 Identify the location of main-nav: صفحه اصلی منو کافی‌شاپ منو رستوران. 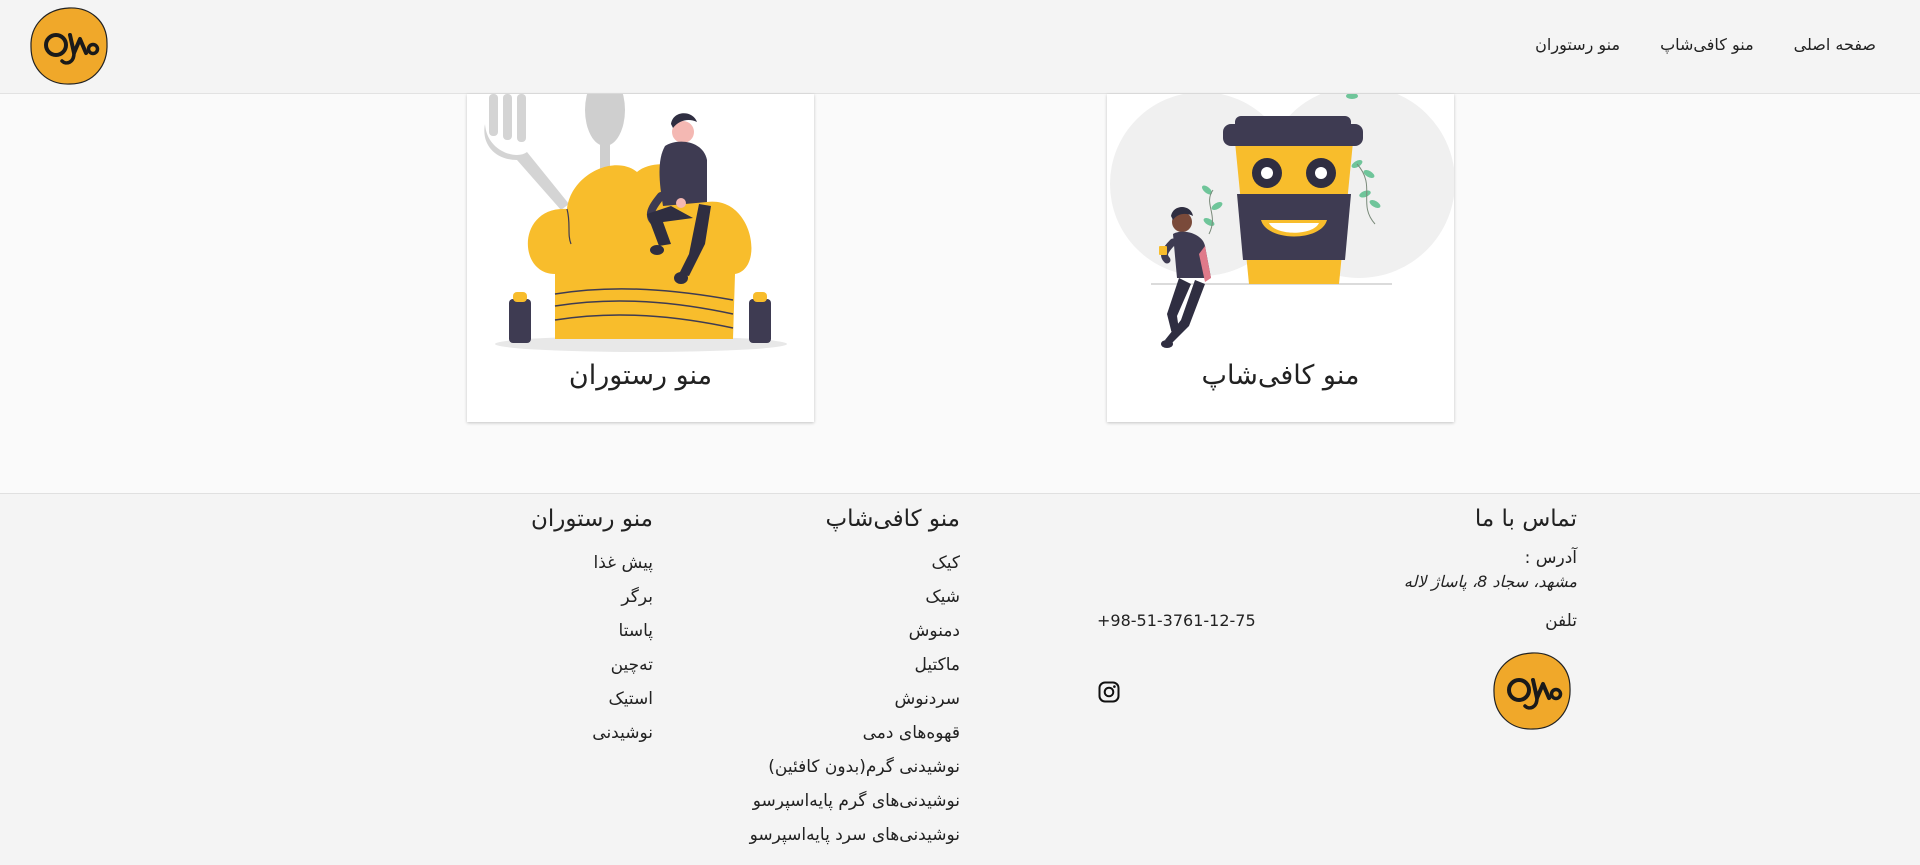
(1705, 44).